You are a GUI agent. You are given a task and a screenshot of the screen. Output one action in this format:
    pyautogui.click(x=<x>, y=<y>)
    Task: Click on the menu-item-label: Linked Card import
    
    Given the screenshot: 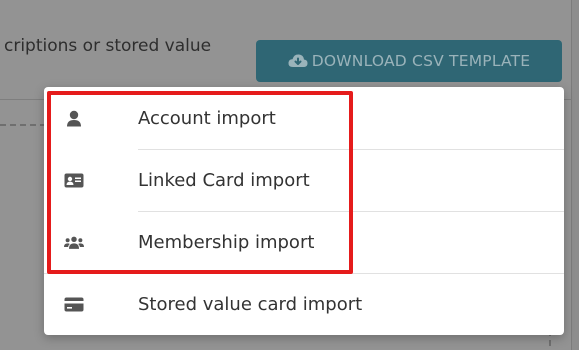 What is the action you would take?
    pyautogui.click(x=224, y=180)
    